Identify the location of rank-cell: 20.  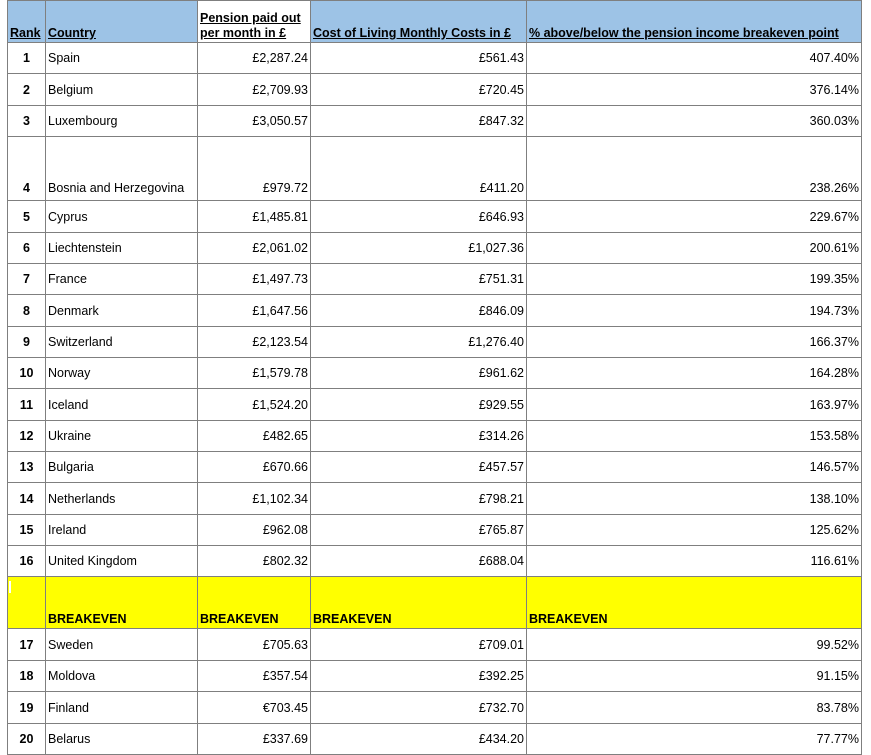
(26, 739).